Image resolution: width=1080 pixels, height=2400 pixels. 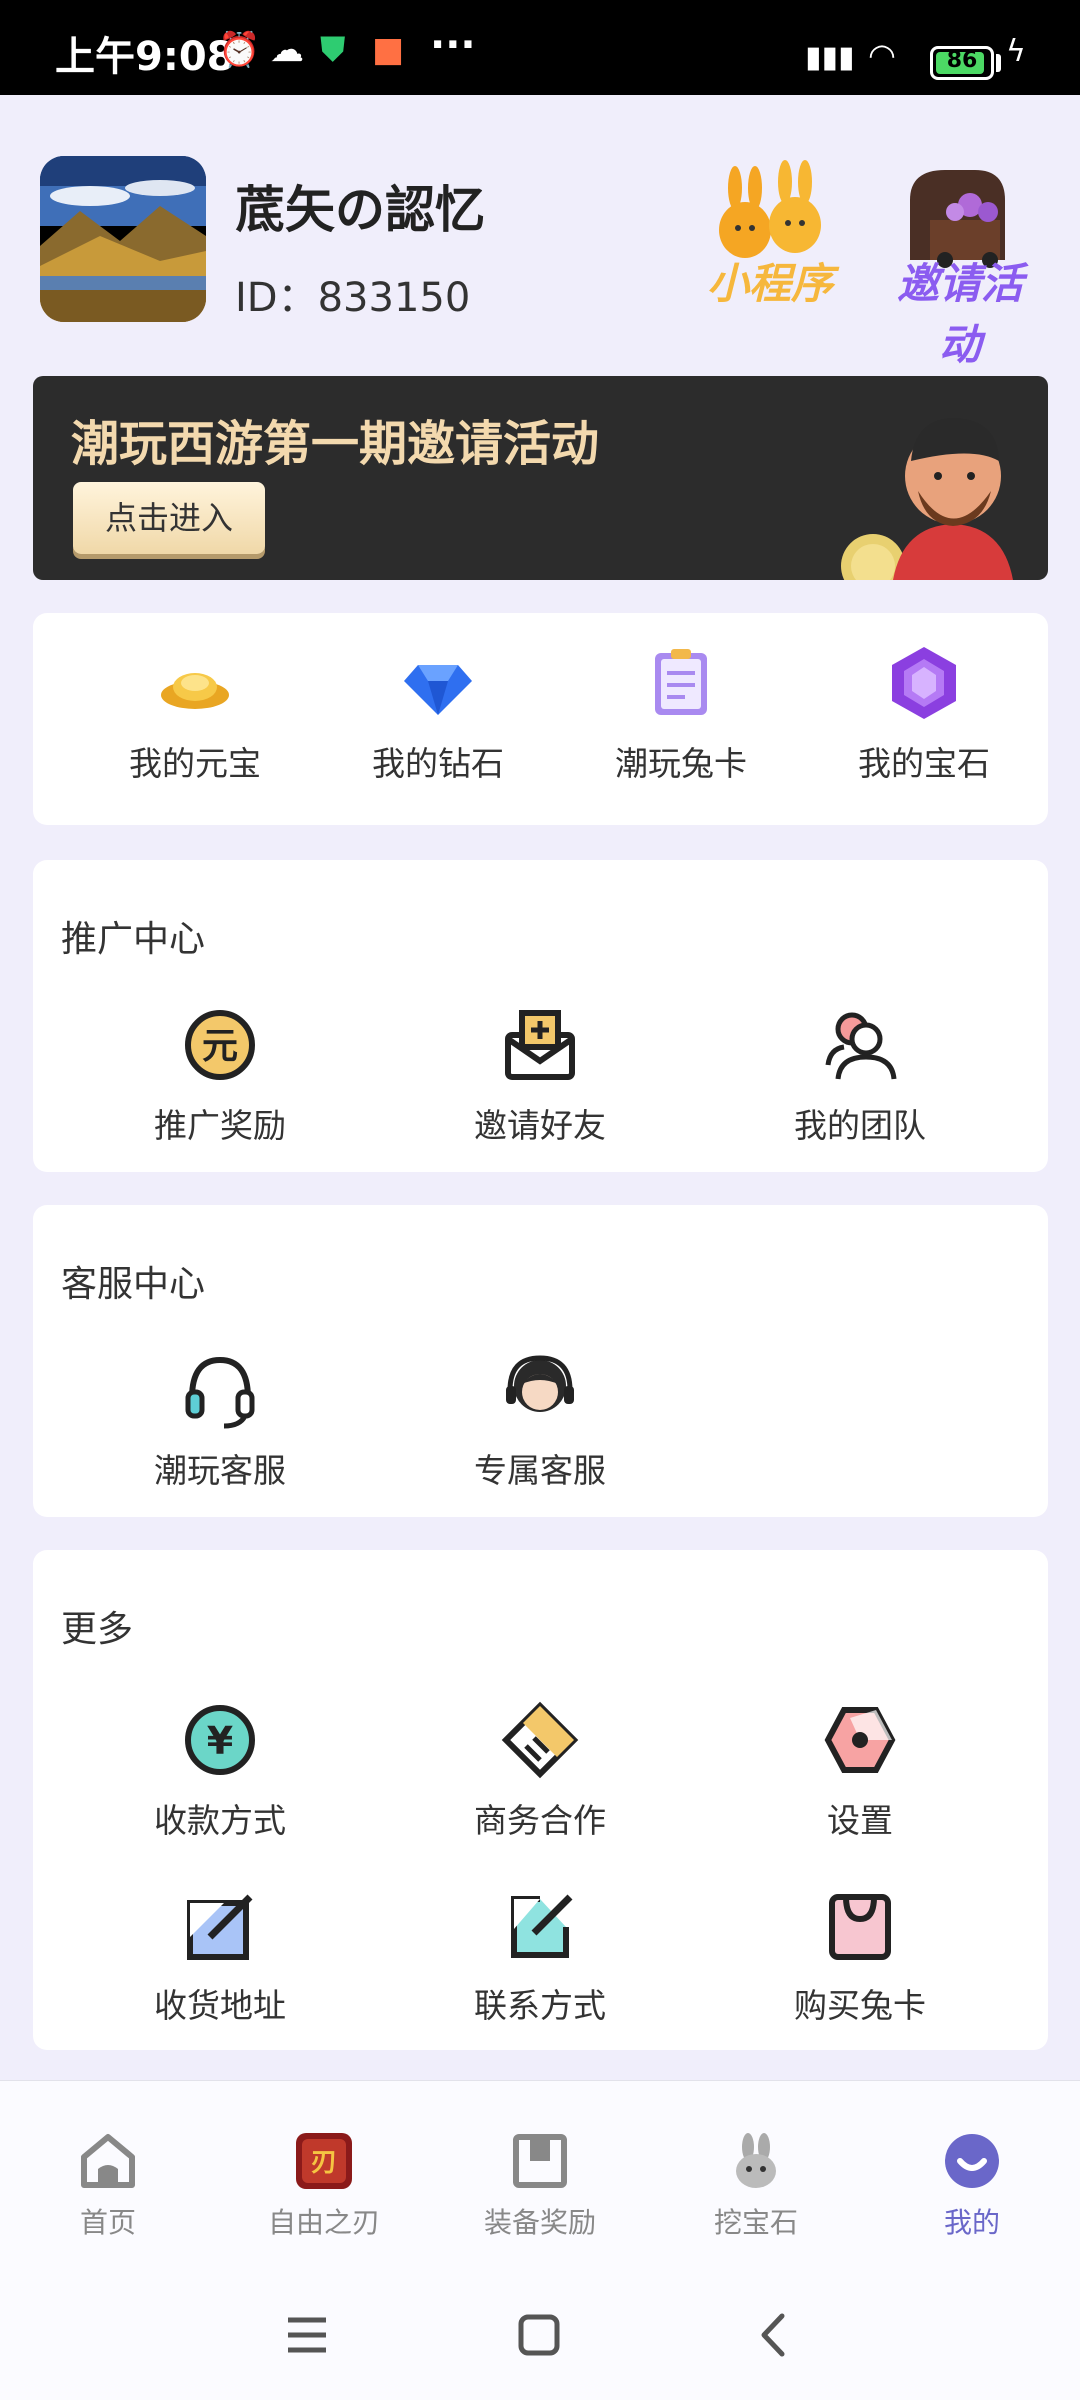 I want to click on home-square-icon, so click(x=539, y=2335).